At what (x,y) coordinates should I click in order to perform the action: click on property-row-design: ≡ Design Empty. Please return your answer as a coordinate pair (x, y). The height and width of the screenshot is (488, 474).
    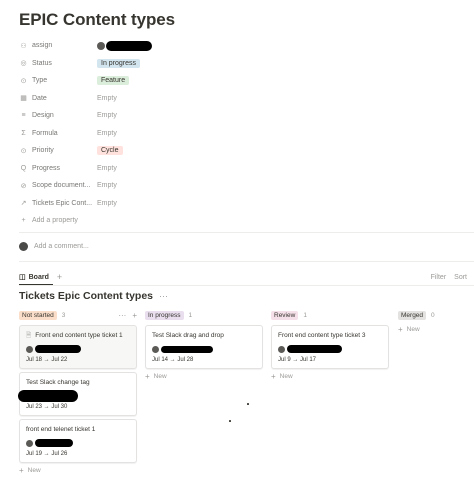
    Looking at the image, I should click on (239, 116).